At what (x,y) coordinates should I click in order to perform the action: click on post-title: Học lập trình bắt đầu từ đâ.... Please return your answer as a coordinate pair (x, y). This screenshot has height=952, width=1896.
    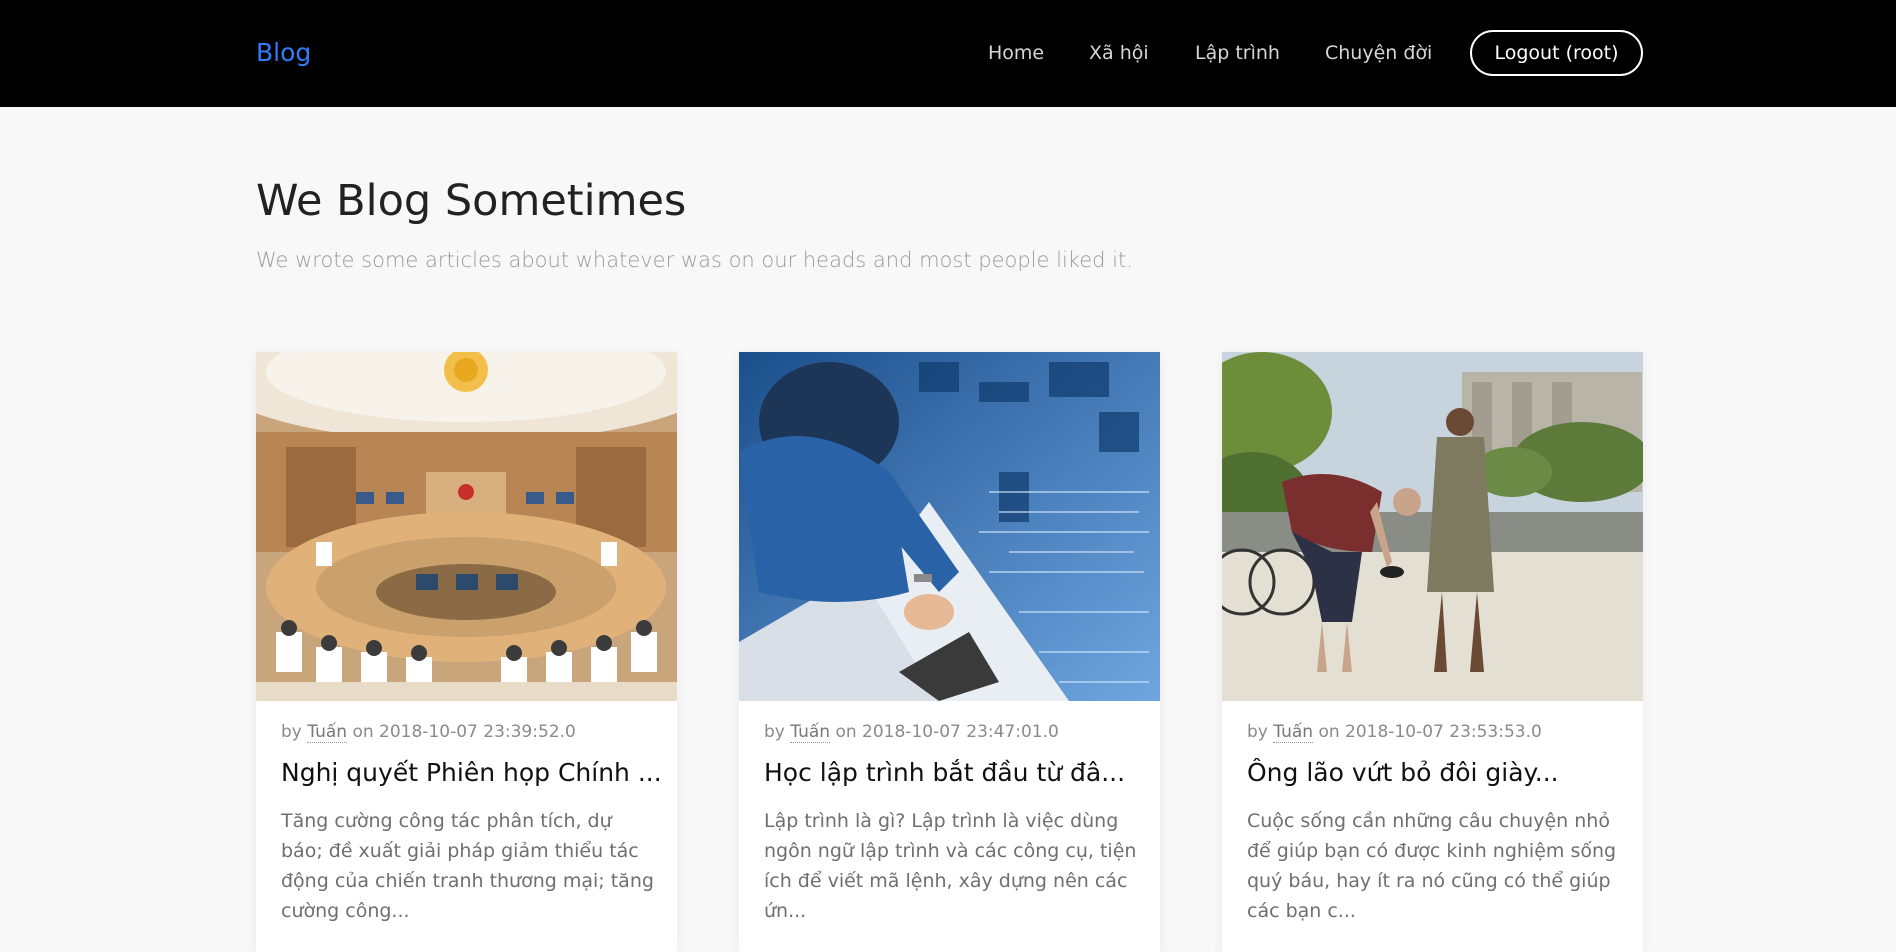
    Looking at the image, I should click on (954, 772).